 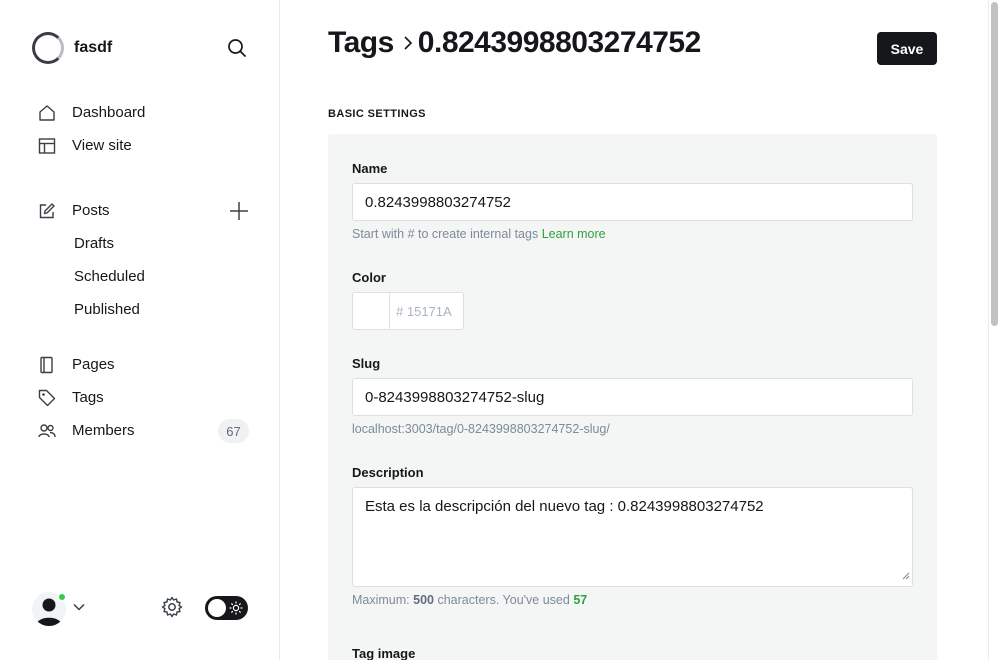 What do you see at coordinates (423, 600) in the screenshot?
I see `max-chars: 500` at bounding box center [423, 600].